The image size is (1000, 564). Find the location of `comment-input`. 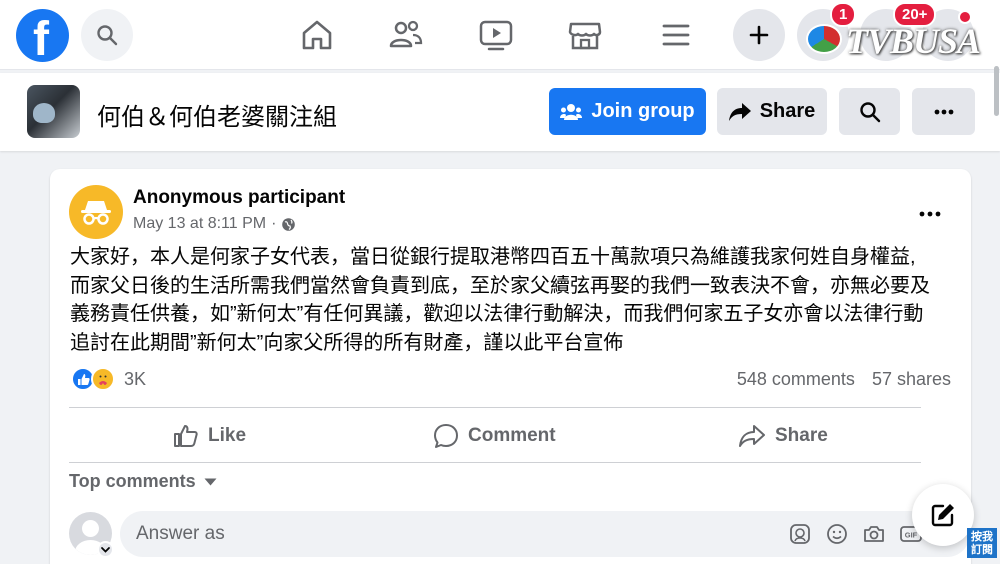

comment-input is located at coordinates (386, 534).